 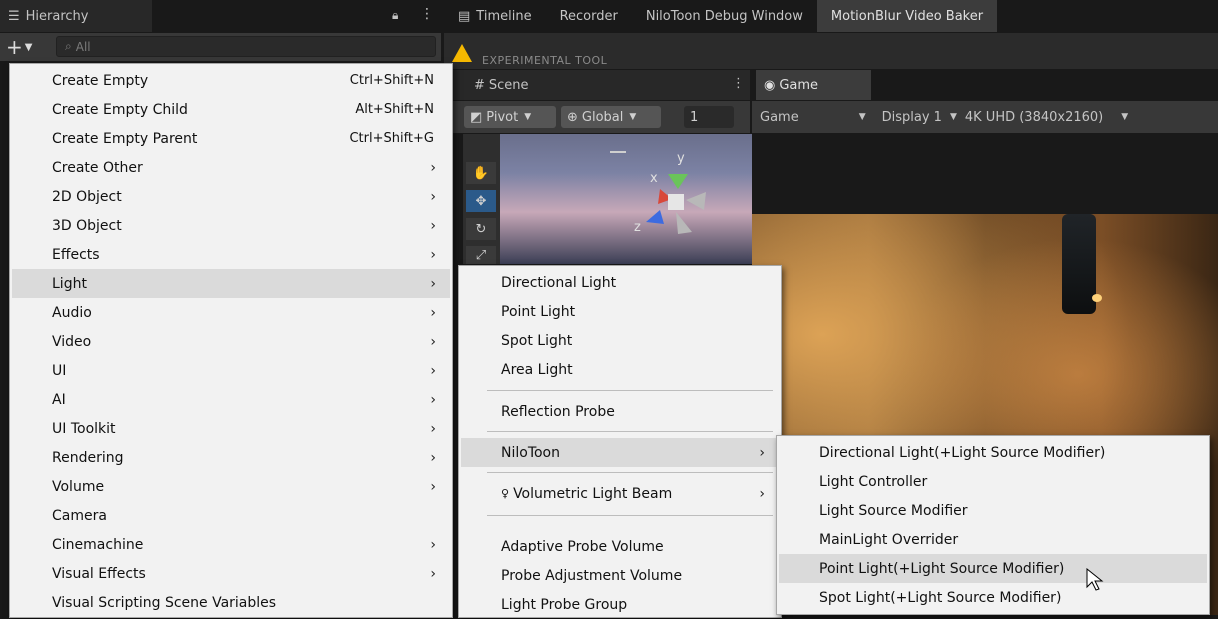 I want to click on tab-nilotoon-debug: NiloToon Debug Window, so click(x=724, y=16).